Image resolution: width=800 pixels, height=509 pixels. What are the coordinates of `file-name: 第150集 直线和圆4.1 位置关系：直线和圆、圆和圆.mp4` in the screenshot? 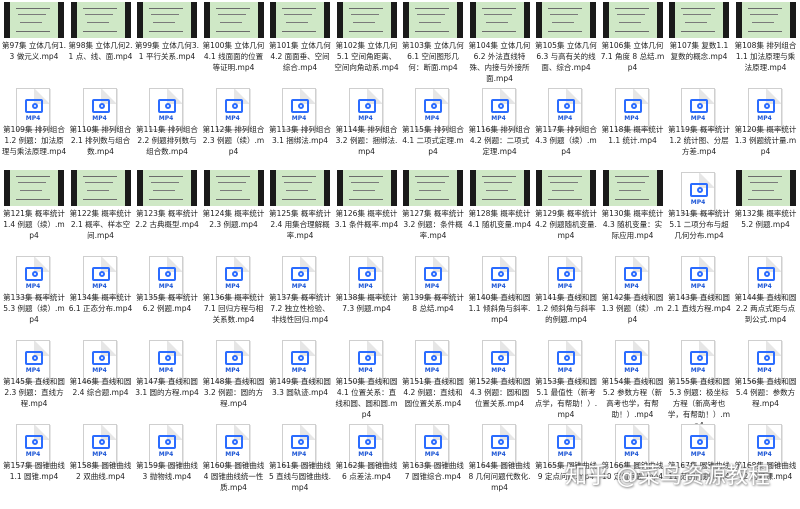 It's located at (366, 398).